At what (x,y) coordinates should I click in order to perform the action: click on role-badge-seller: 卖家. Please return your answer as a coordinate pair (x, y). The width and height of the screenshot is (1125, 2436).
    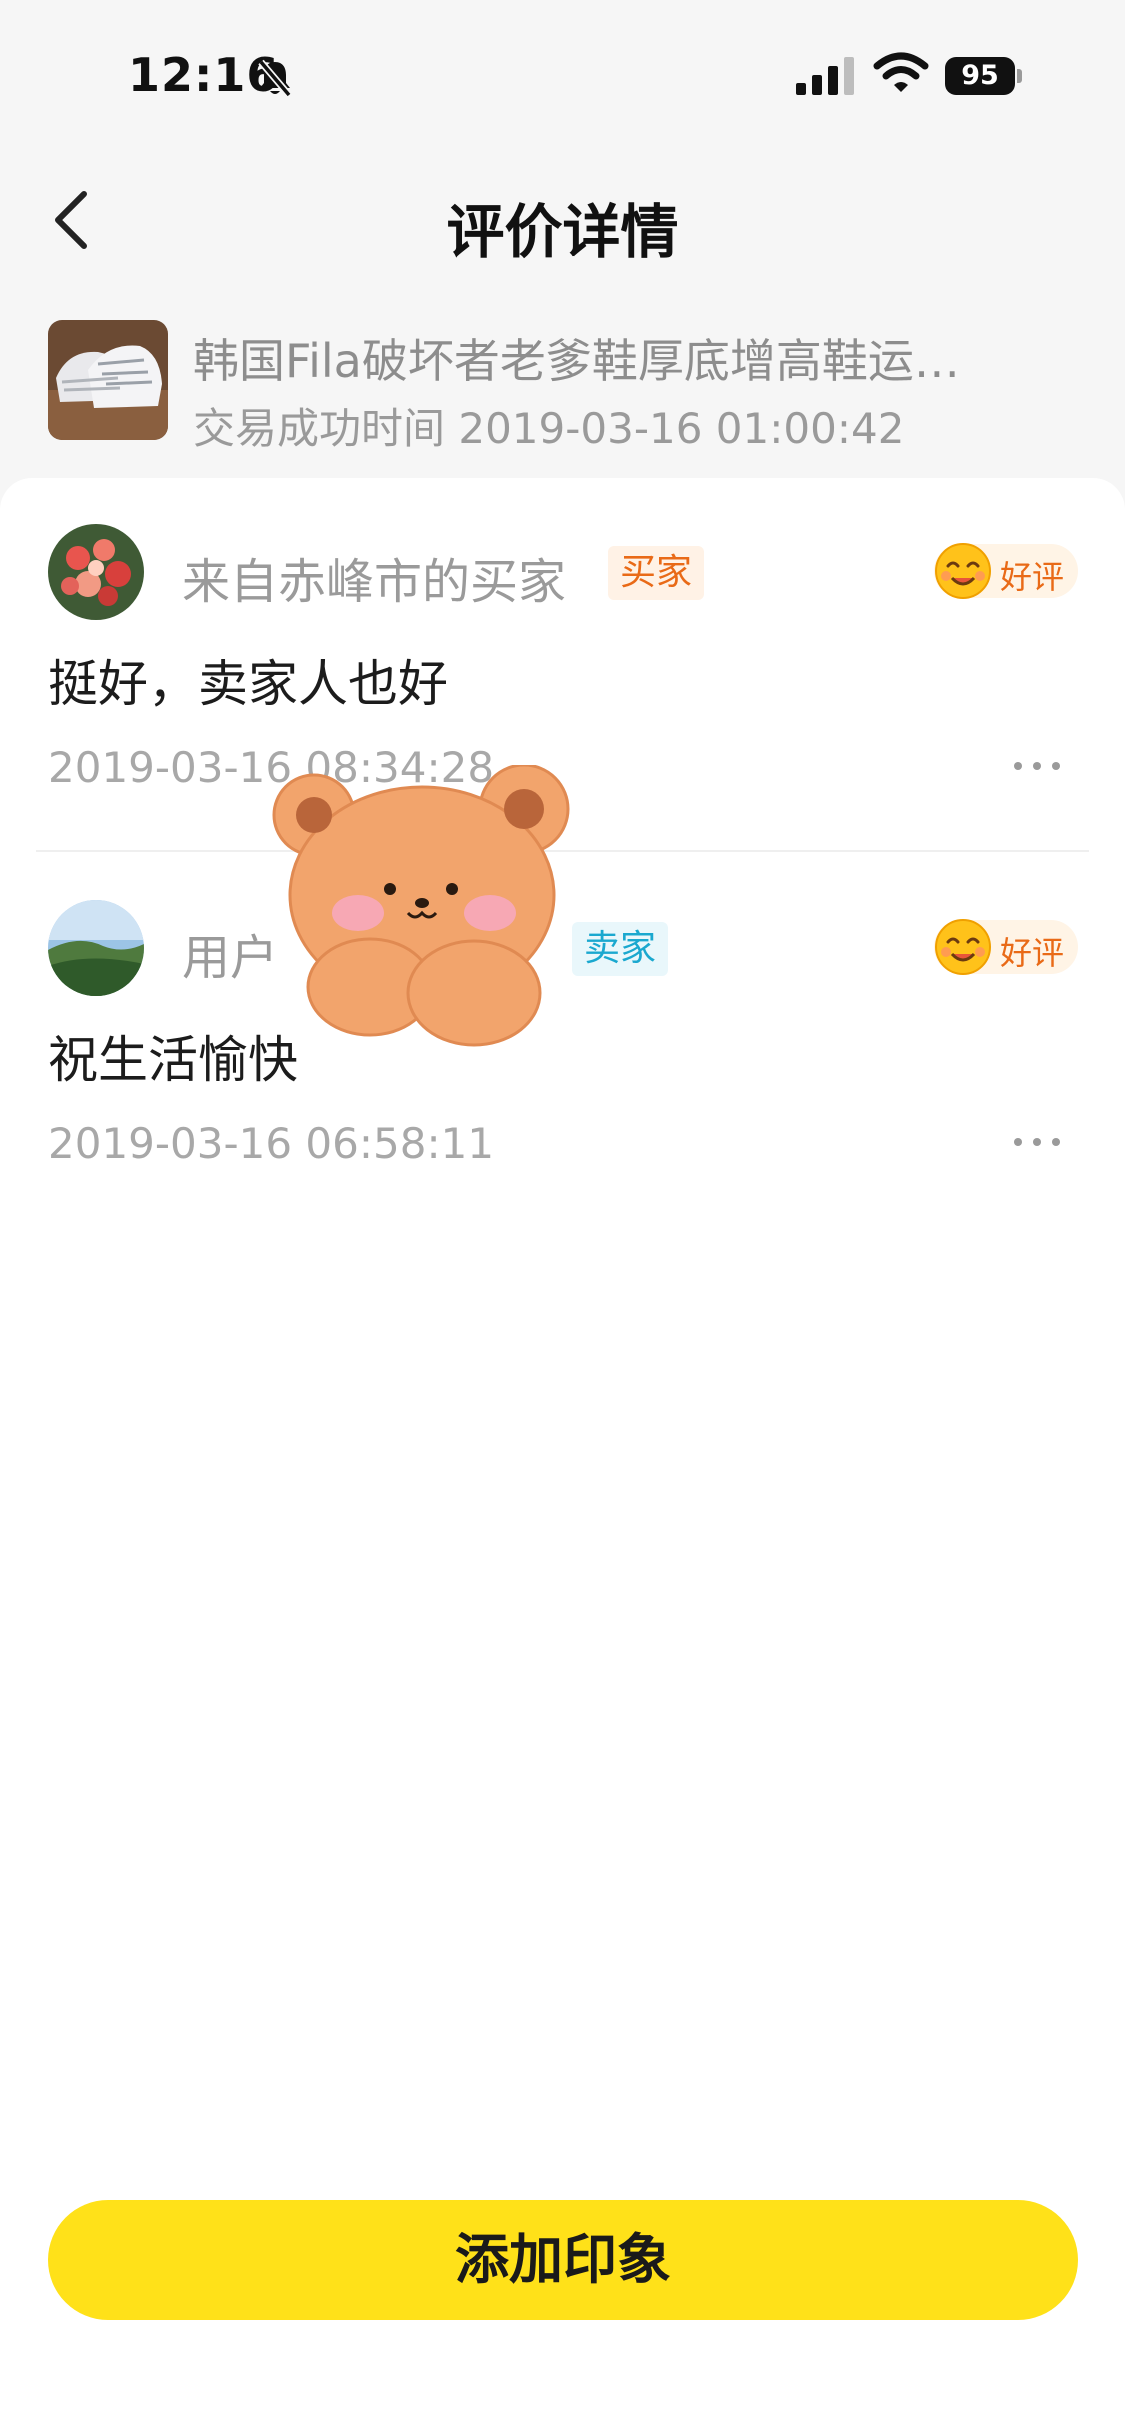
    Looking at the image, I should click on (620, 949).